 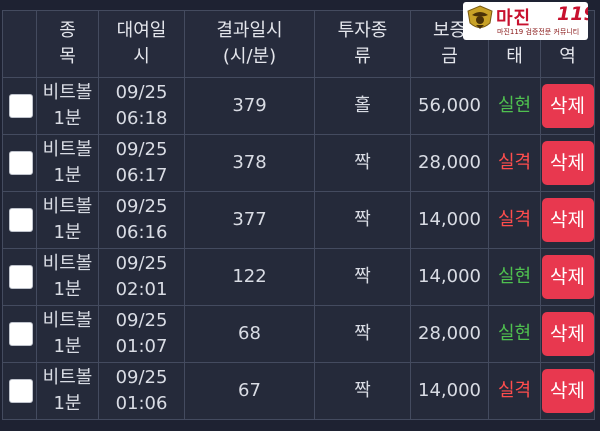 I want to click on result-round-cell: 67, so click(x=249, y=391).